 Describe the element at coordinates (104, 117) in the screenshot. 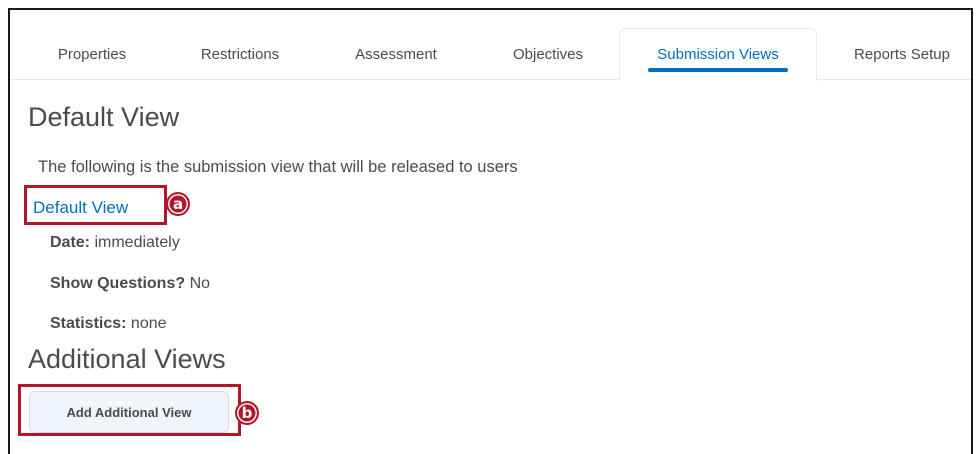

I see `default-view-heading: Default View` at that location.